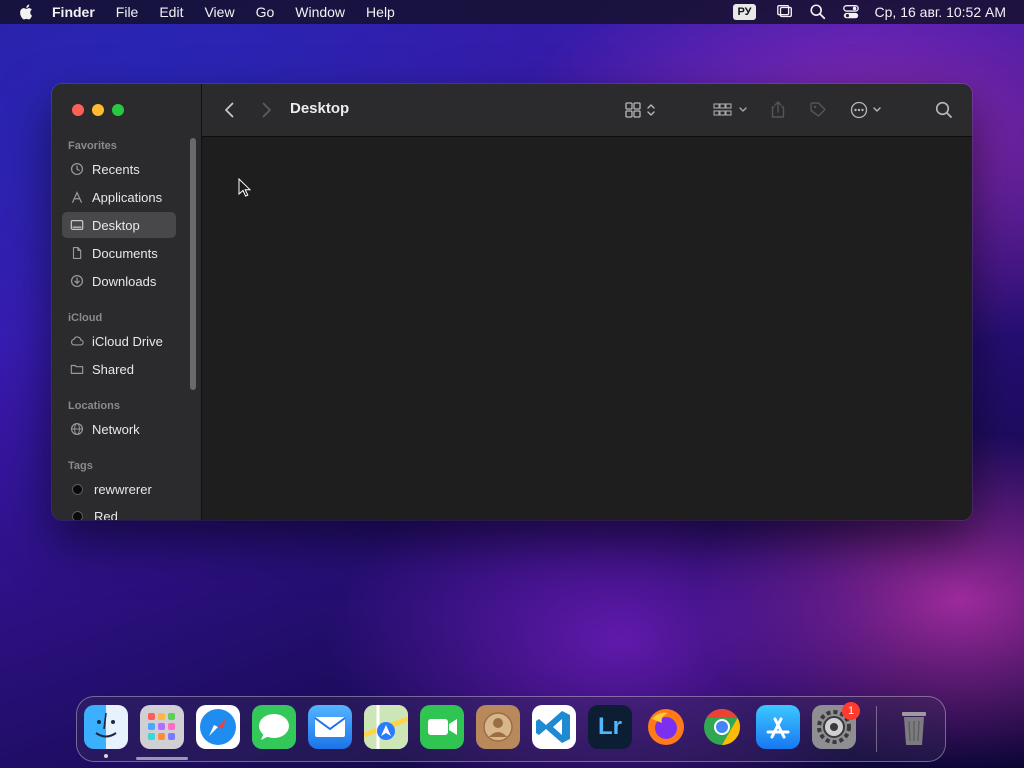 Image resolution: width=1024 pixels, height=768 pixels. Describe the element at coordinates (116, 169) in the screenshot. I see `sidebar-item-label: Recents` at that location.